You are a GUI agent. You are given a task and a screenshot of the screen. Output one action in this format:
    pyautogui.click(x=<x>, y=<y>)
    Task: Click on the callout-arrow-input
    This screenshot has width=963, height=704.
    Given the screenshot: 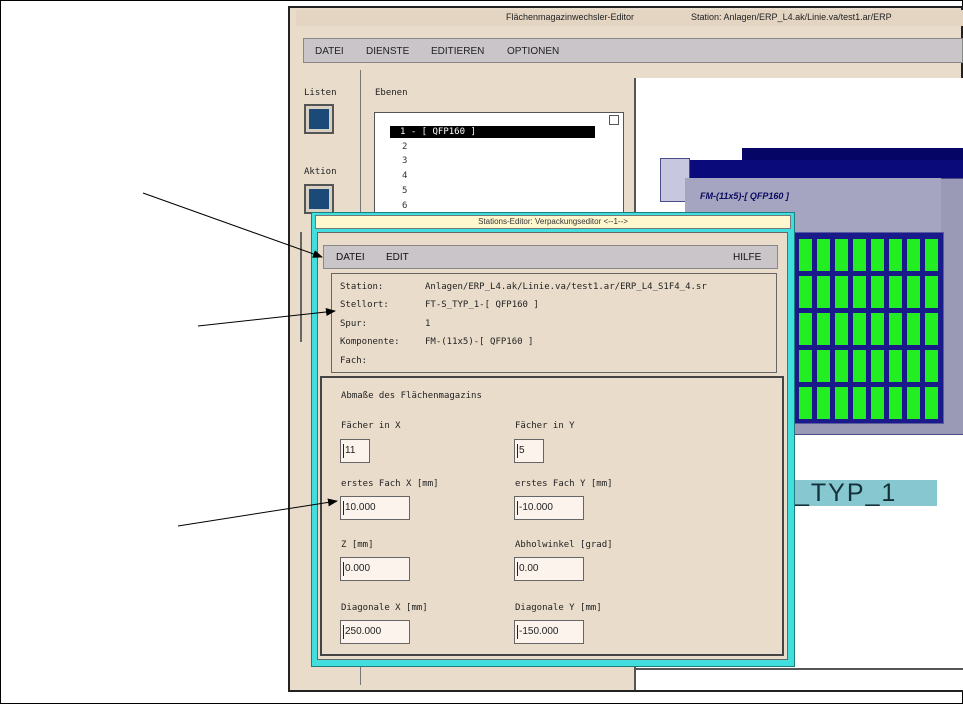 What is the action you would take?
    pyautogui.click(x=257, y=512)
    